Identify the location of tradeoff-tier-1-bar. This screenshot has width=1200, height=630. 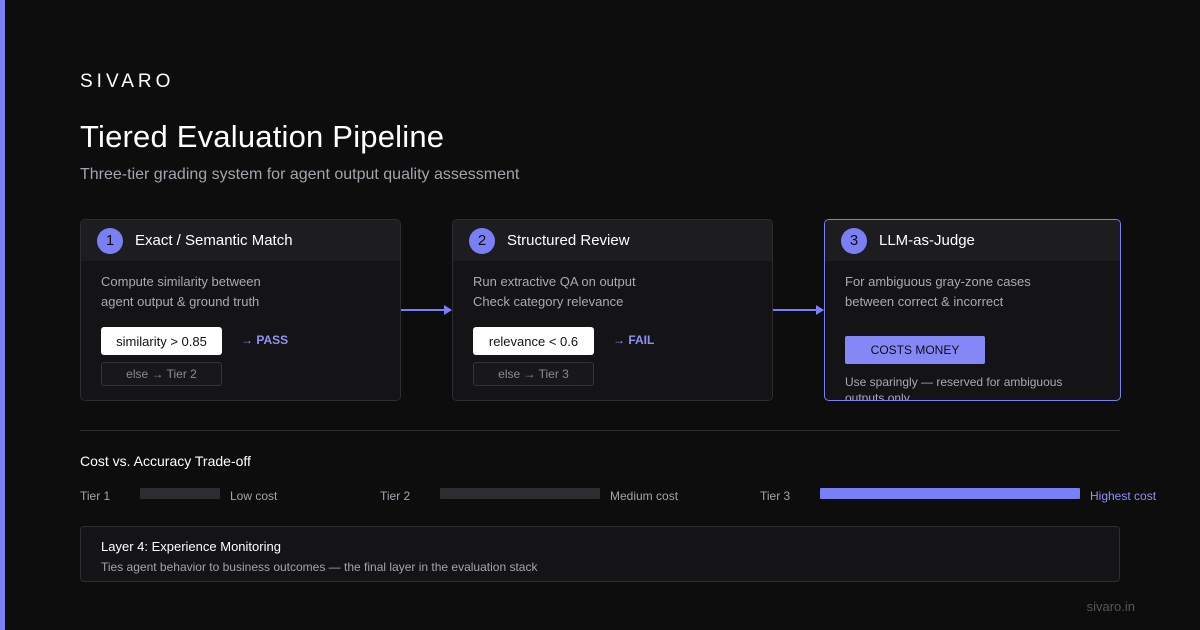
(180, 493).